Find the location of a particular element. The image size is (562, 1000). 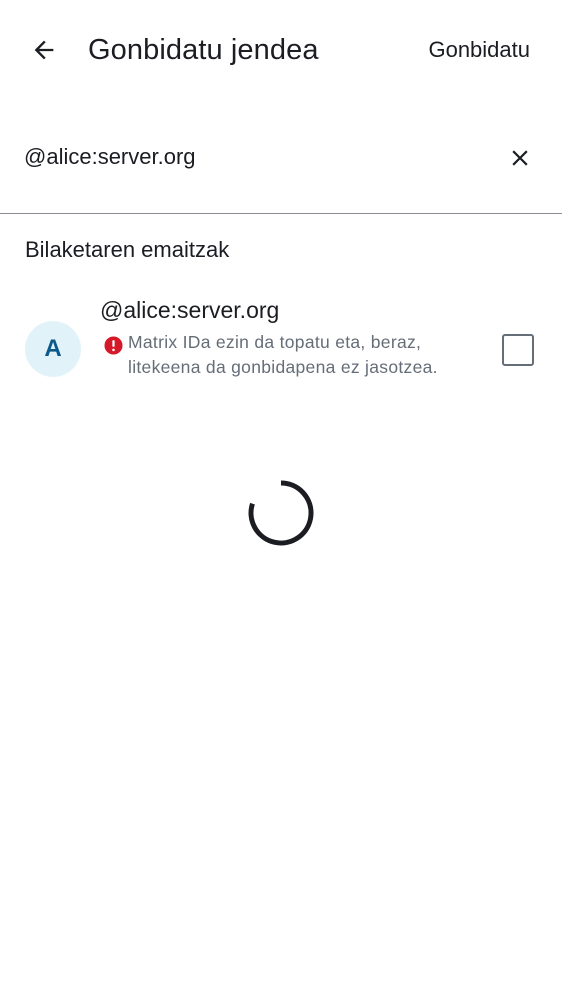

search-results-heading: Bilaketaren emaitzak is located at coordinates (127, 249).